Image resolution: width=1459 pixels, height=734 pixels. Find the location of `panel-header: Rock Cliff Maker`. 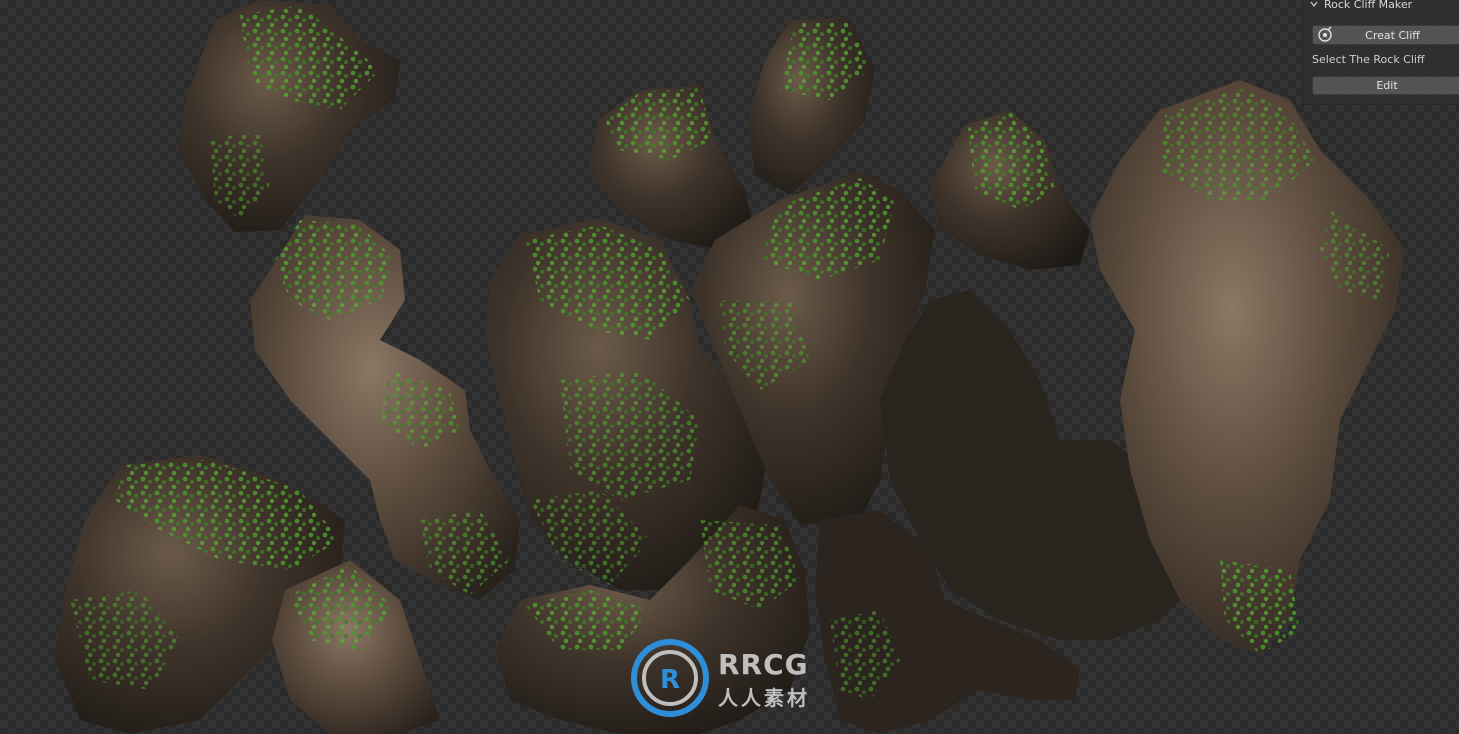

panel-header: Rock Cliff Maker is located at coordinates (1381, 7).